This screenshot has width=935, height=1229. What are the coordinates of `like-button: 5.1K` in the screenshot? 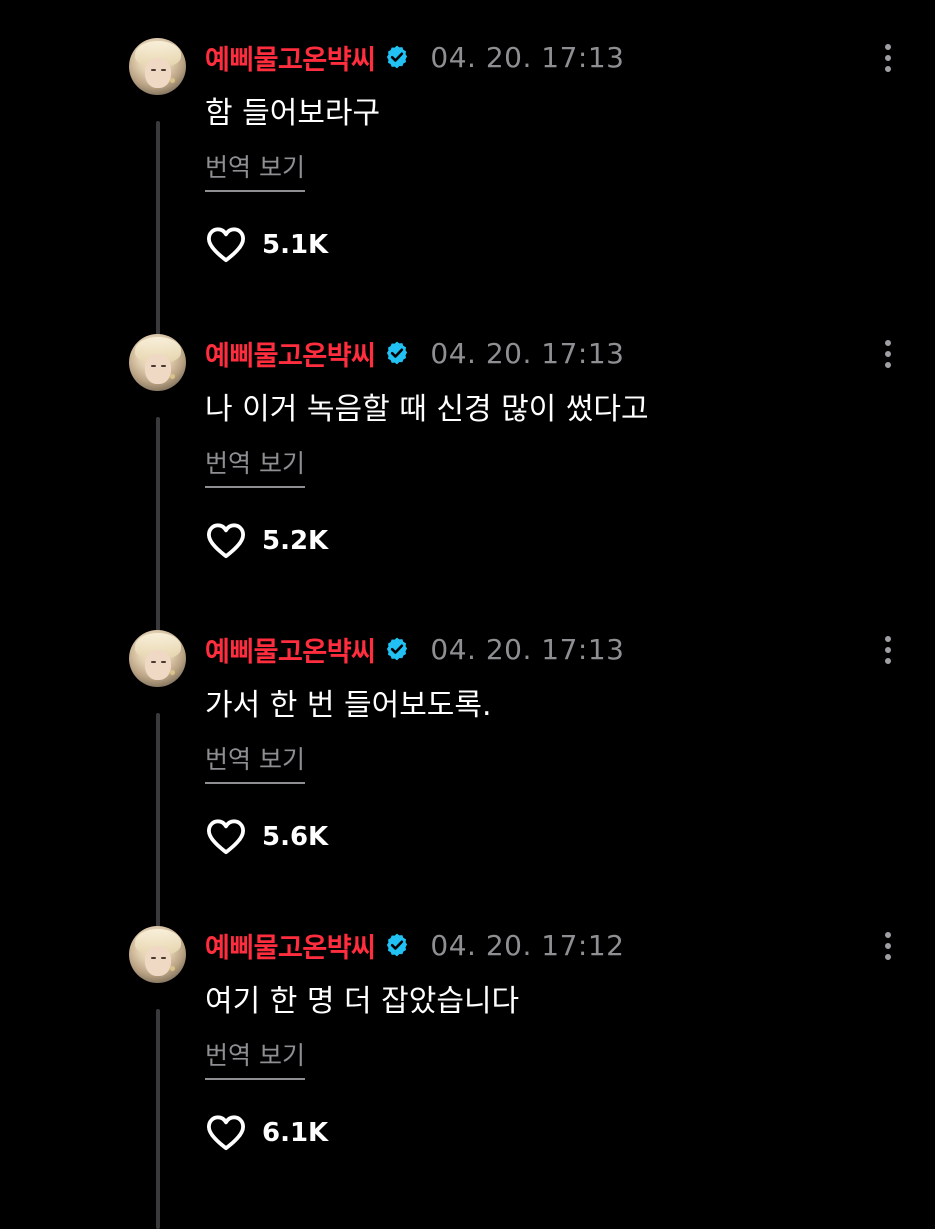 It's located at (266, 245).